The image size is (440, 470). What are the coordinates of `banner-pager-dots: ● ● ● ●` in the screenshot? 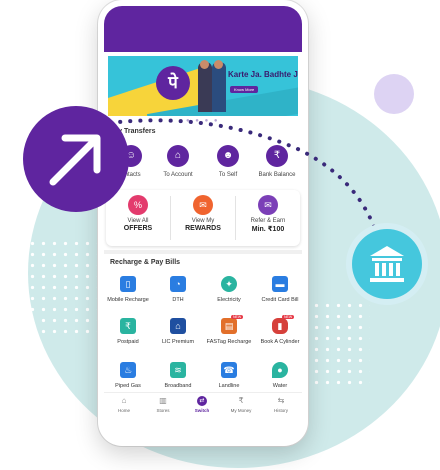 It's located at (203, 121).